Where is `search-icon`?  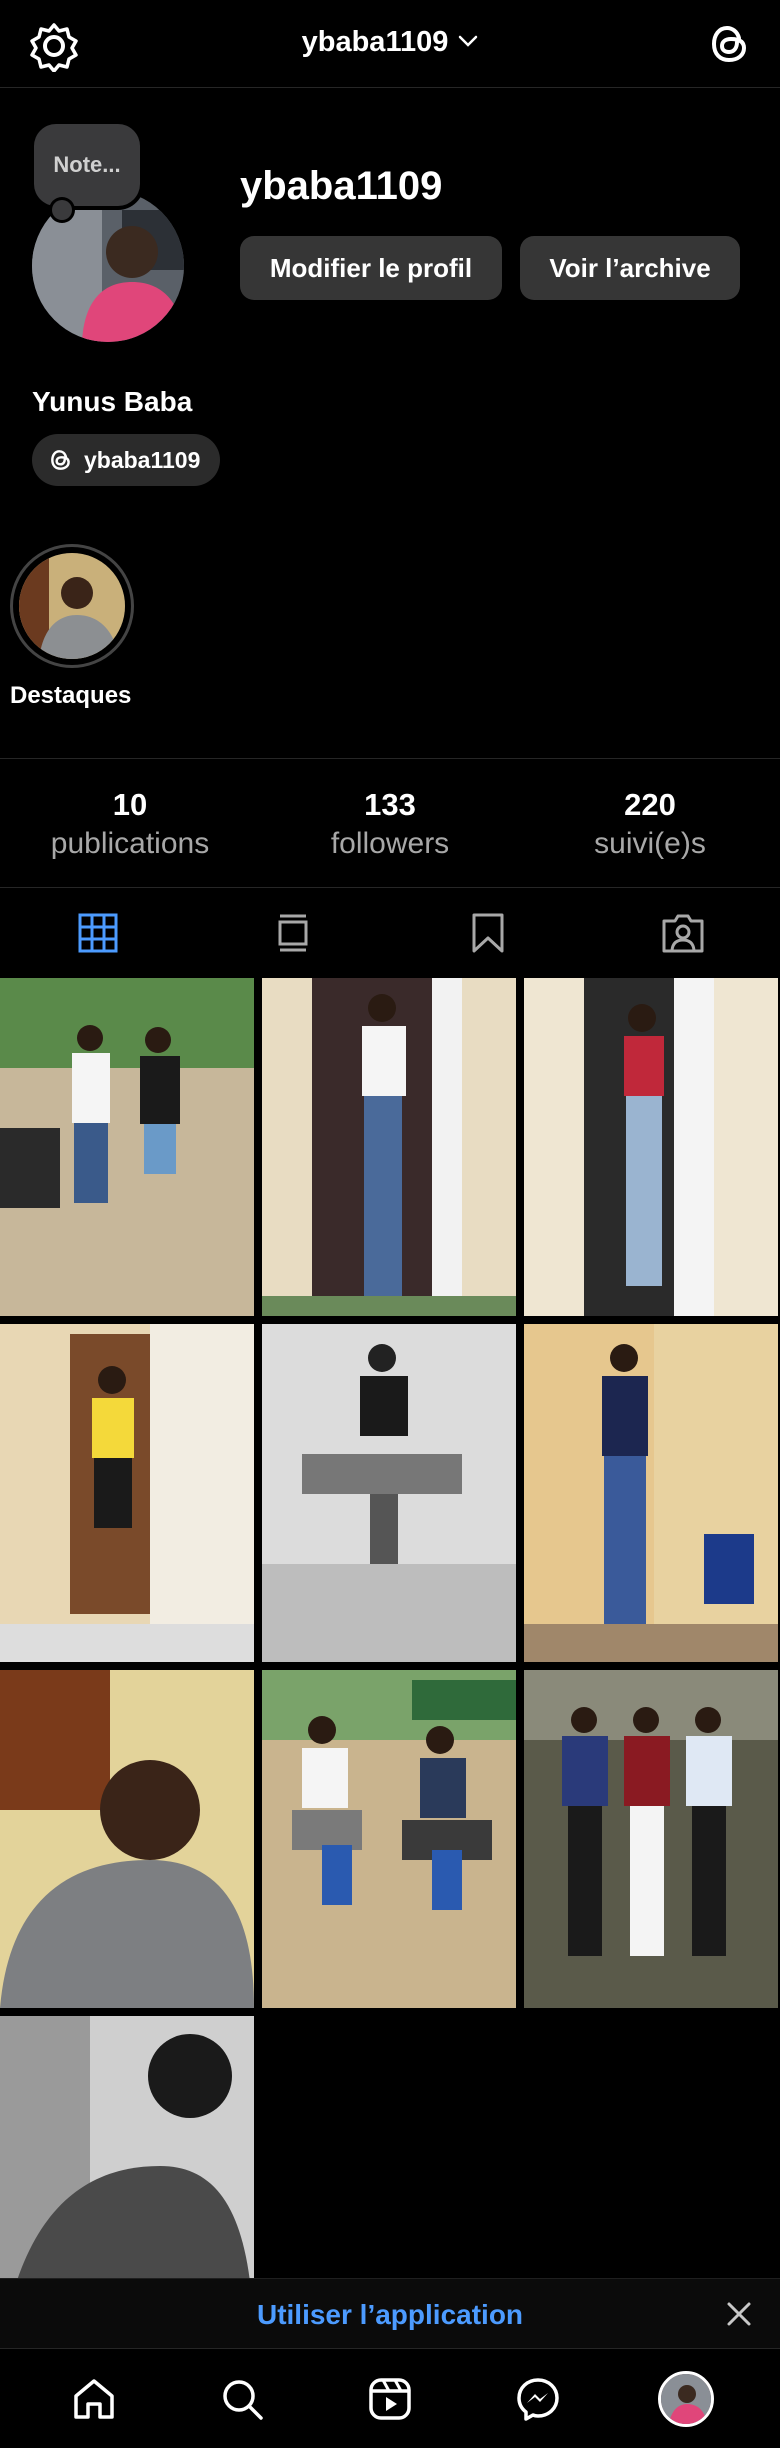 search-icon is located at coordinates (243, 2399).